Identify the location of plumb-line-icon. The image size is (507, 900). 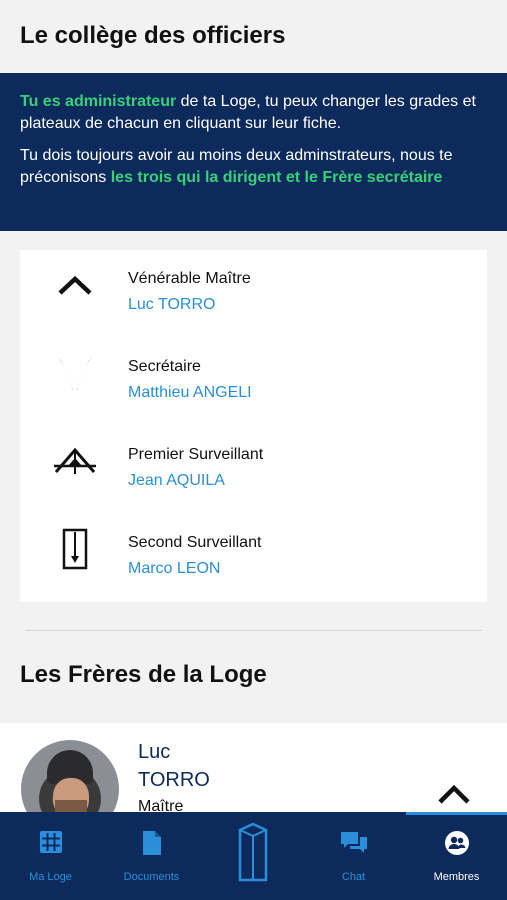
(75, 549).